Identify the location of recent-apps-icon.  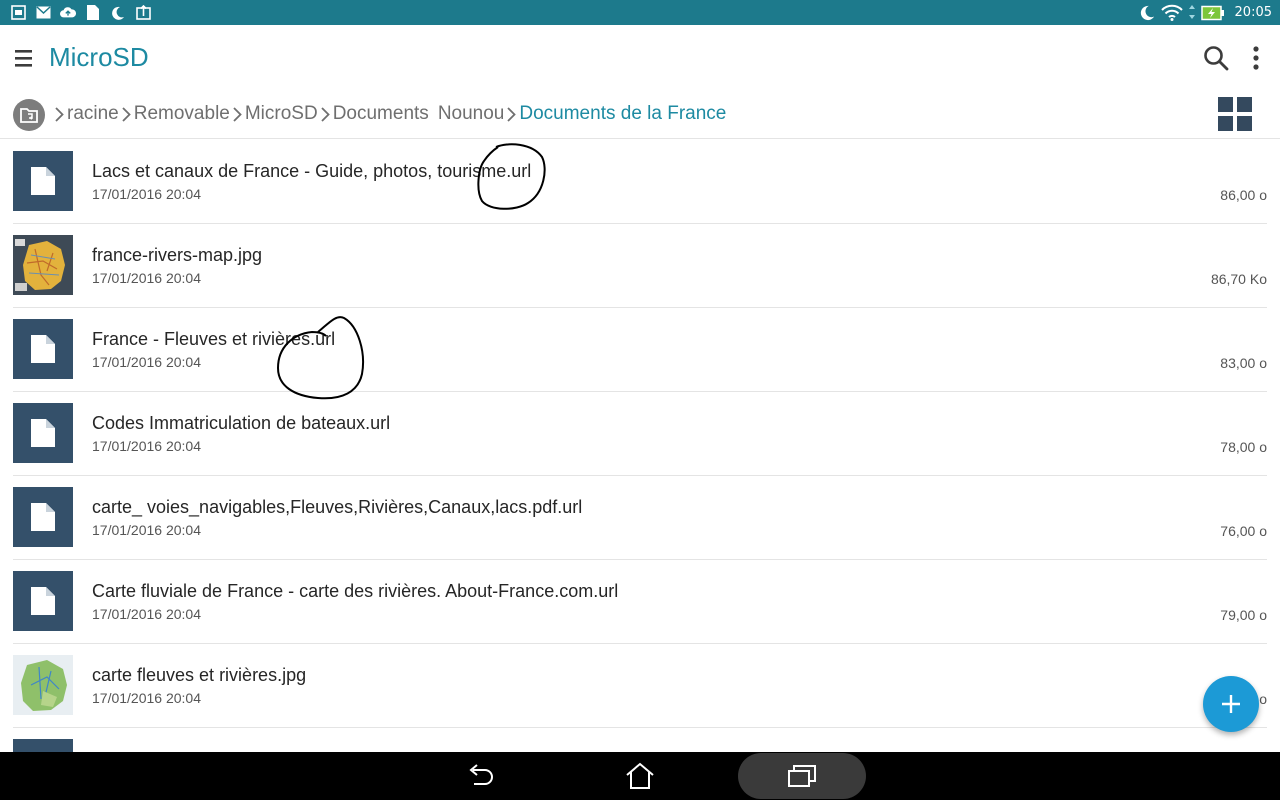
(802, 776).